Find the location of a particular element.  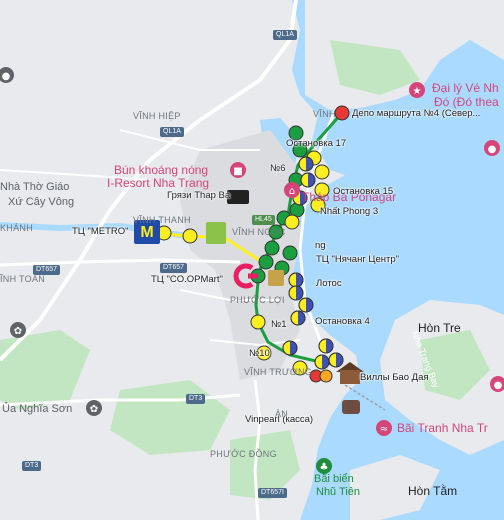

stop-label: ТЦ "Нячанг Центр" is located at coordinates (357, 259).